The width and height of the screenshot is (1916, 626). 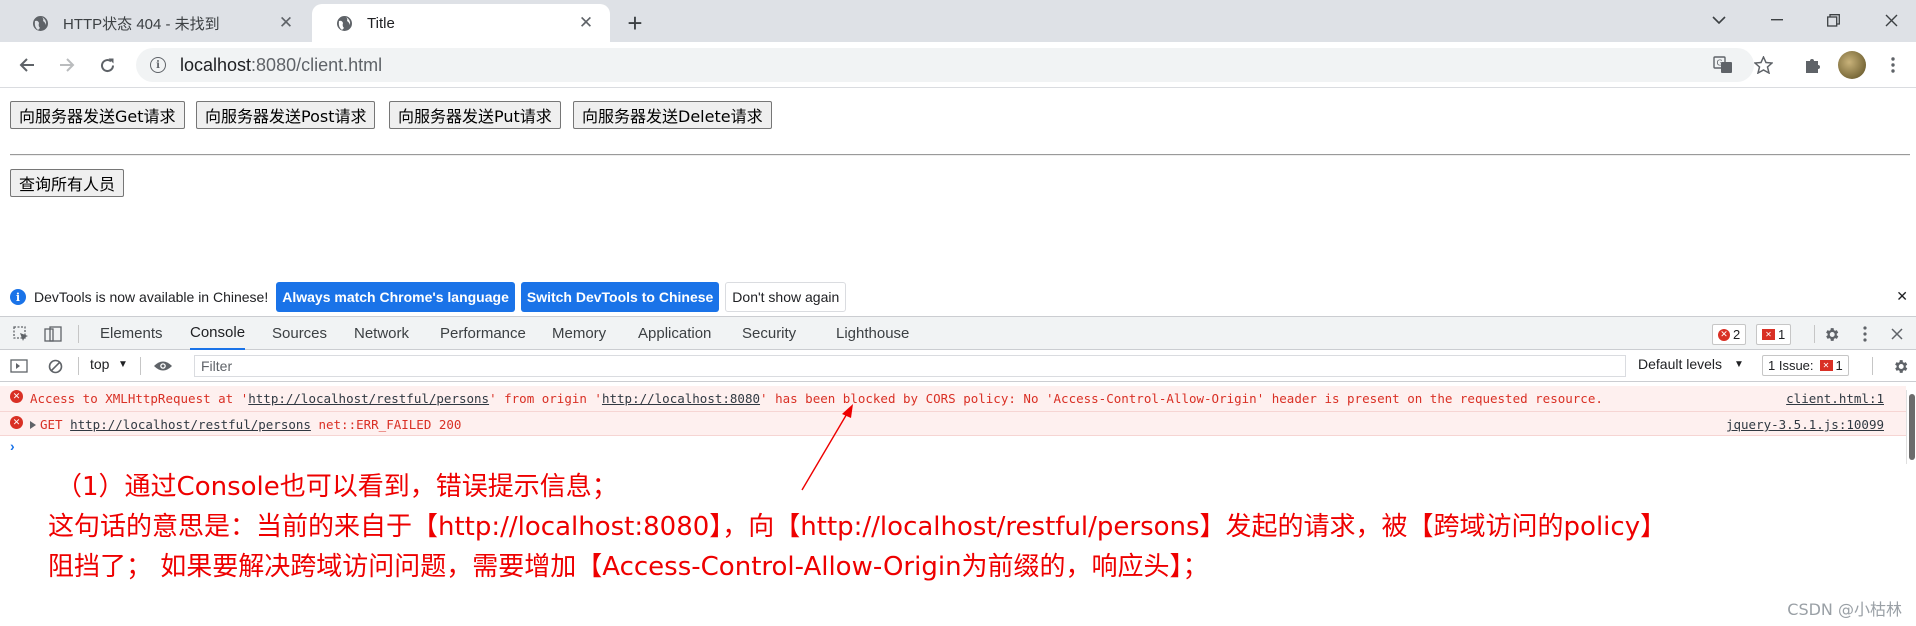 What do you see at coordinates (1833, 20) in the screenshot?
I see `restore-icon` at bounding box center [1833, 20].